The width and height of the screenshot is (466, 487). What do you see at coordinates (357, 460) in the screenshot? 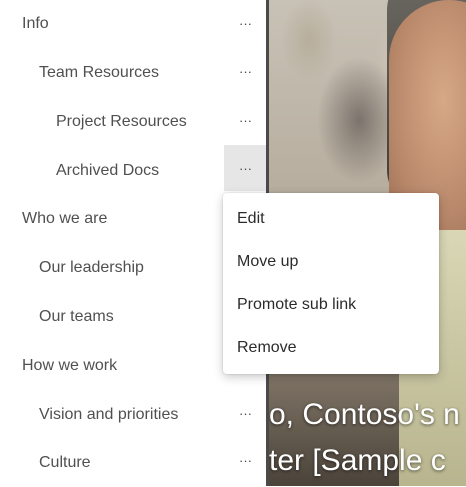
I see `hero-title-line2: ter [Sample c` at bounding box center [357, 460].